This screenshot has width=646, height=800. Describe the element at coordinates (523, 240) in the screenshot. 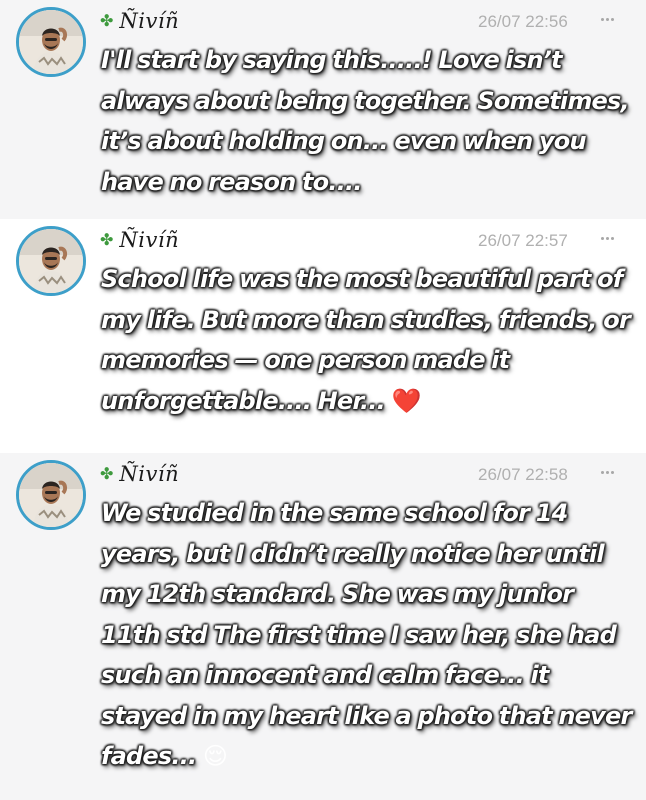

I see `timestamp: 26/07 22:57` at that location.